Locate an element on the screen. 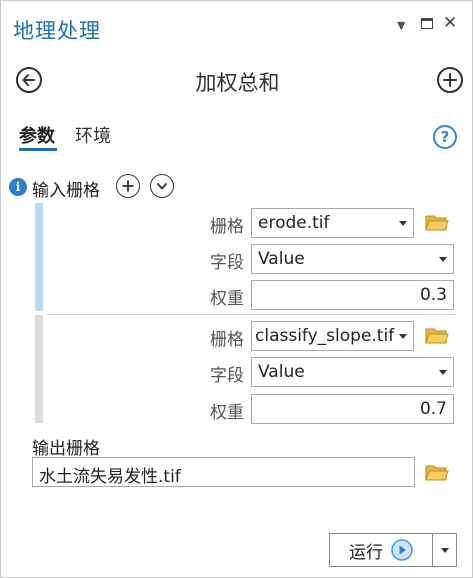 The width and height of the screenshot is (473, 578). tab-environments: 环境 is located at coordinates (93, 135).